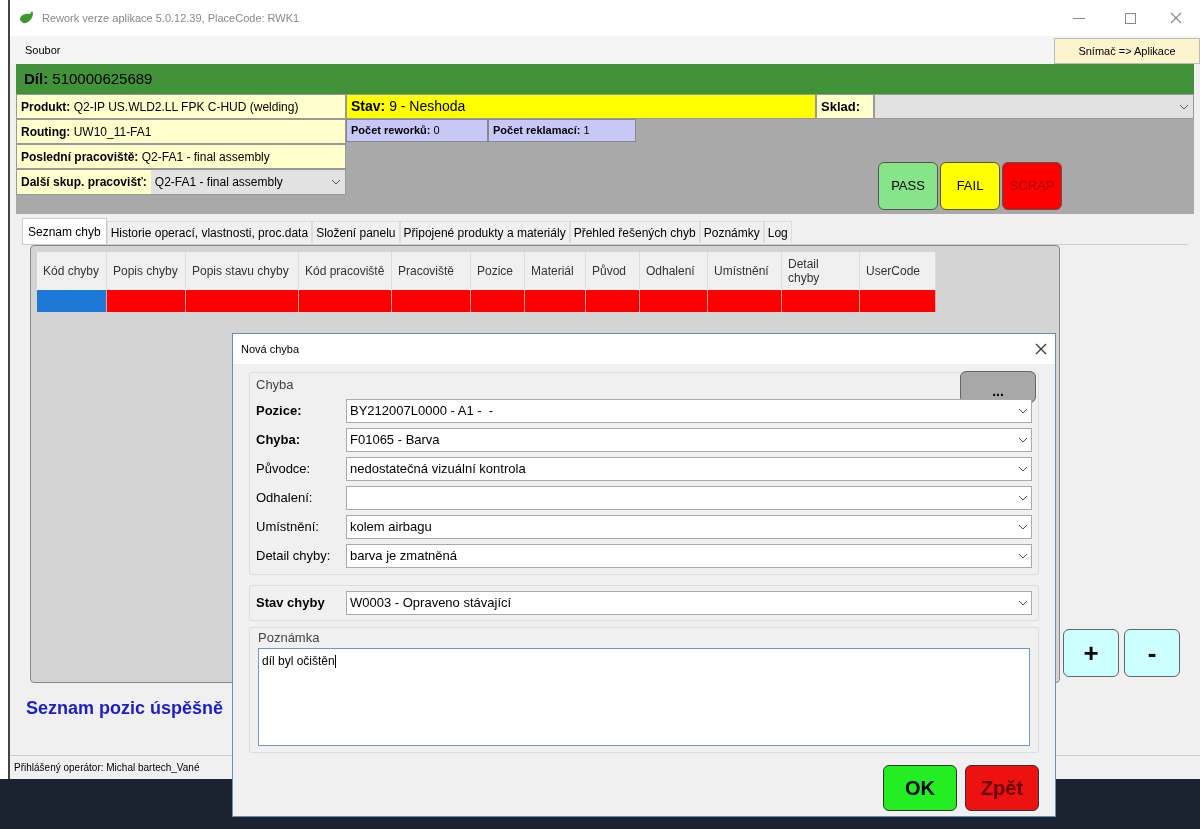 The width and height of the screenshot is (1200, 829). What do you see at coordinates (1127, 51) in the screenshot?
I see `scanner-button: Snímač => Aplikace` at bounding box center [1127, 51].